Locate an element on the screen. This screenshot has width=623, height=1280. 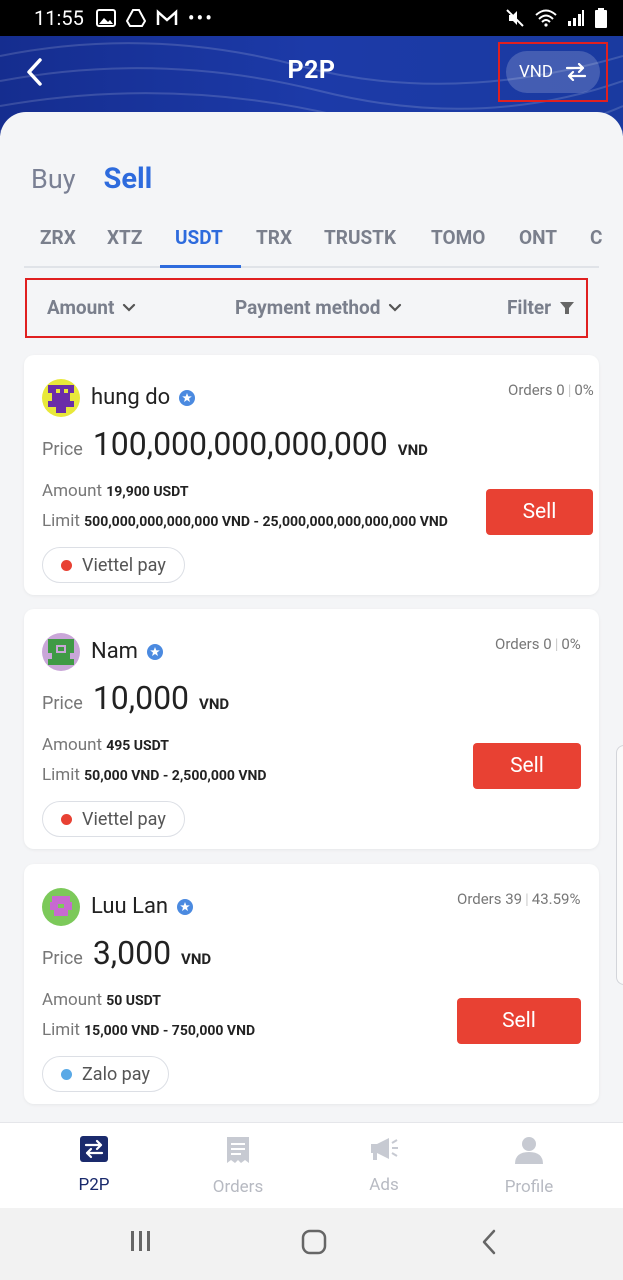
person-icon is located at coordinates (529, 1150).